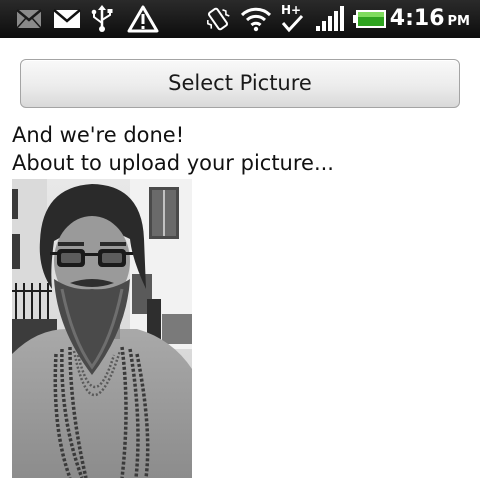  What do you see at coordinates (370, 19) in the screenshot?
I see `battery-icon` at bounding box center [370, 19].